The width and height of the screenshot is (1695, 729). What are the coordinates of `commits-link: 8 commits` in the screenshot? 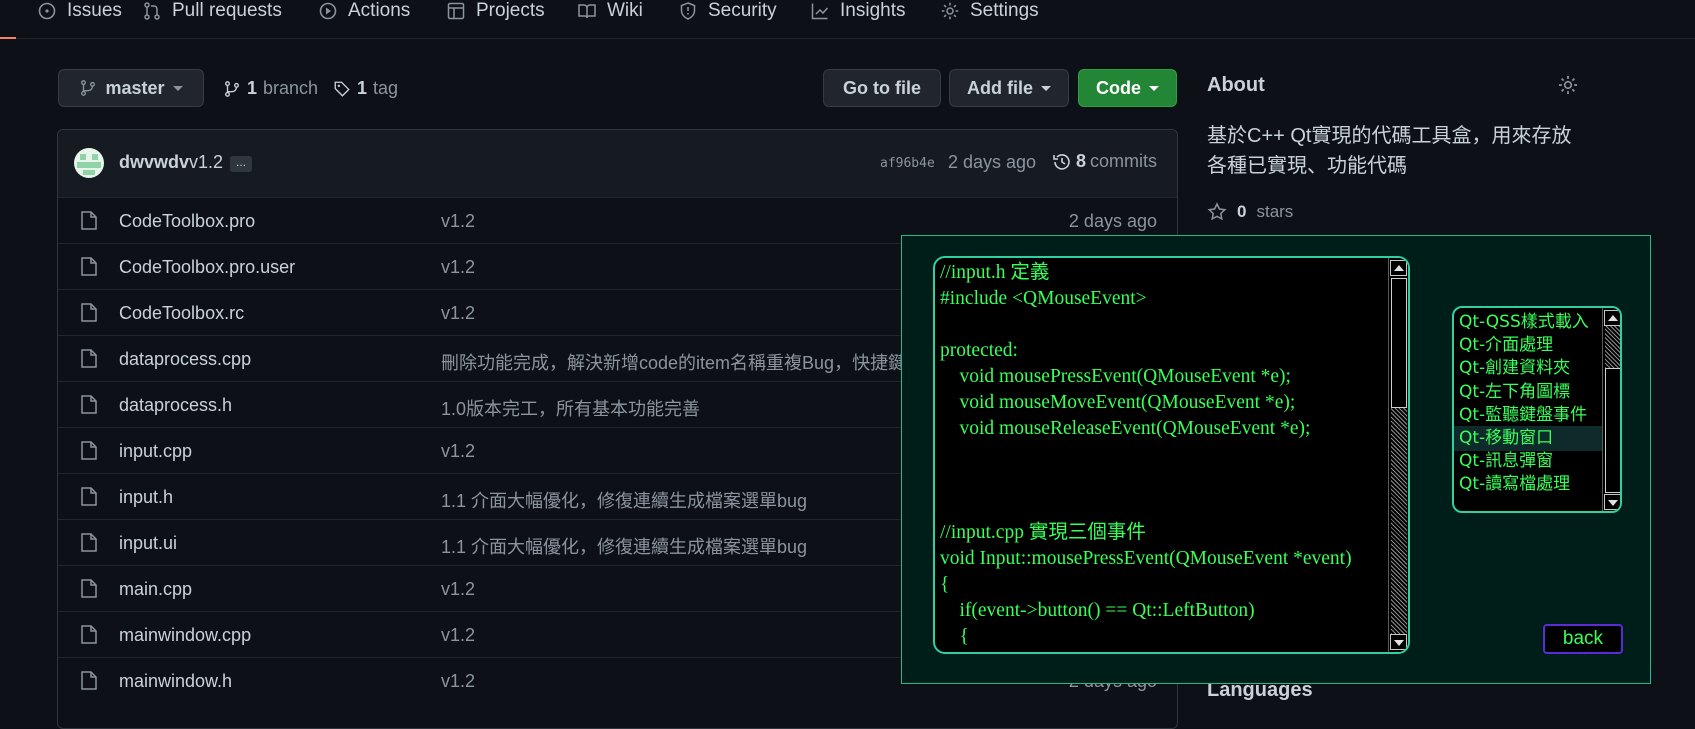 It's located at (1104, 161).